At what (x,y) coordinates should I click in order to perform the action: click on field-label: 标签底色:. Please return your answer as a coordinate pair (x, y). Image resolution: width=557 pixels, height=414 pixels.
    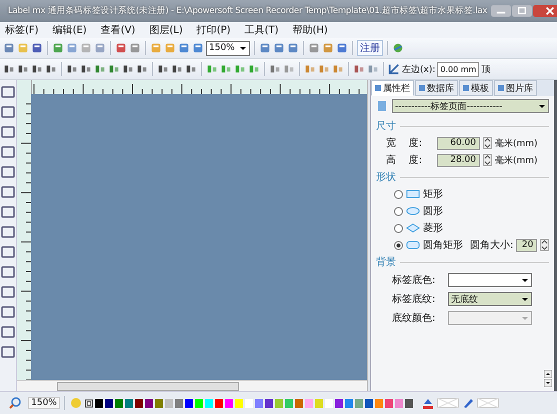
    Looking at the image, I should click on (414, 280).